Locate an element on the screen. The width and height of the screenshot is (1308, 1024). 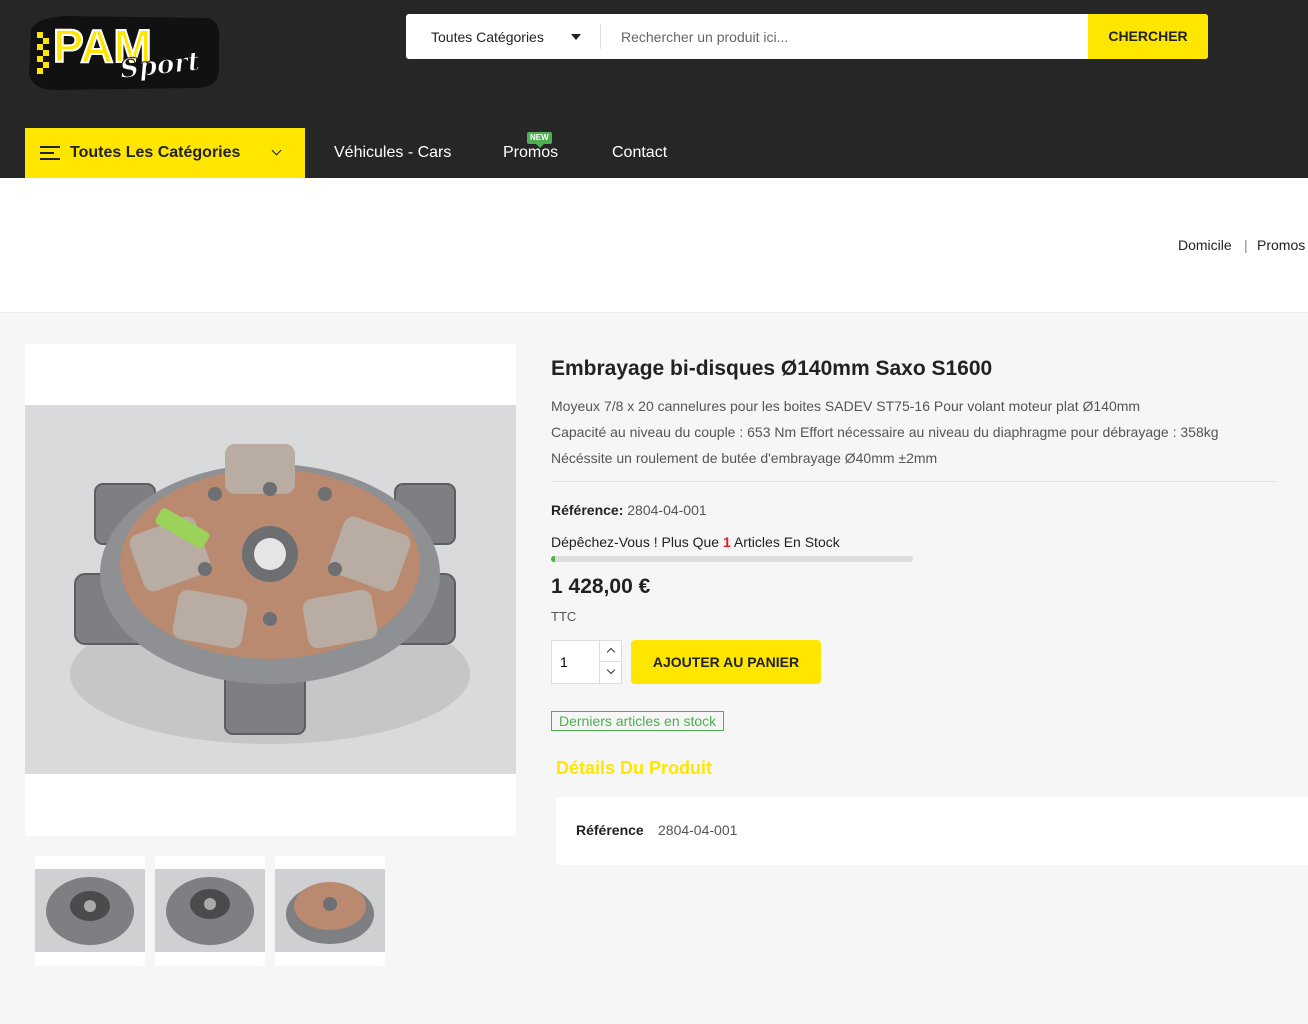
tax-label: TTC is located at coordinates (564, 616).